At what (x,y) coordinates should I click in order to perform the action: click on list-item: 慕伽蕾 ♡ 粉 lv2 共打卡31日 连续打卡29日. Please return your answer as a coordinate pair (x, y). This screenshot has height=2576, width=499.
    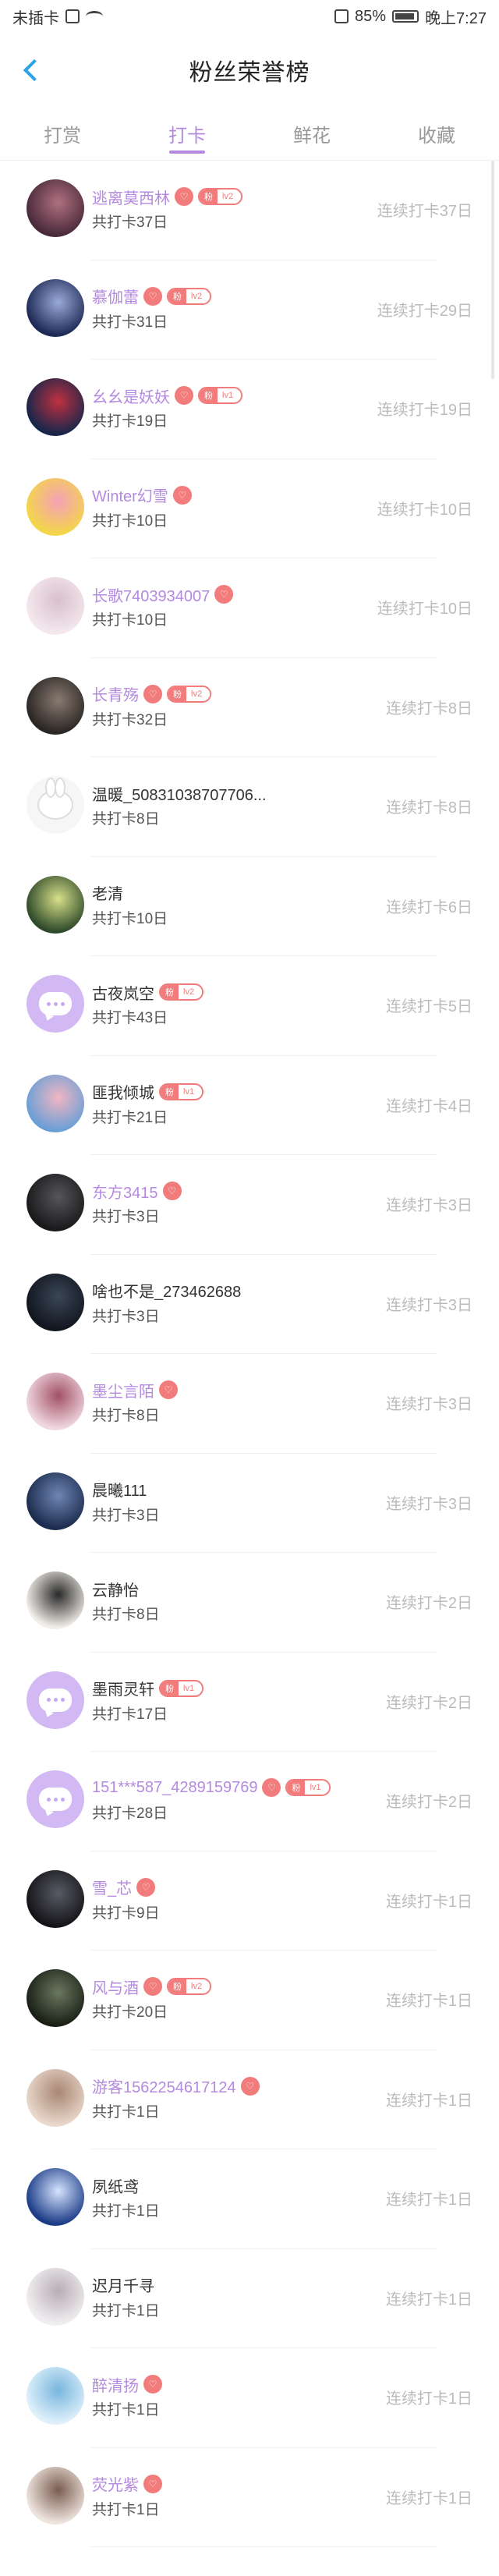
    Looking at the image, I should click on (249, 310).